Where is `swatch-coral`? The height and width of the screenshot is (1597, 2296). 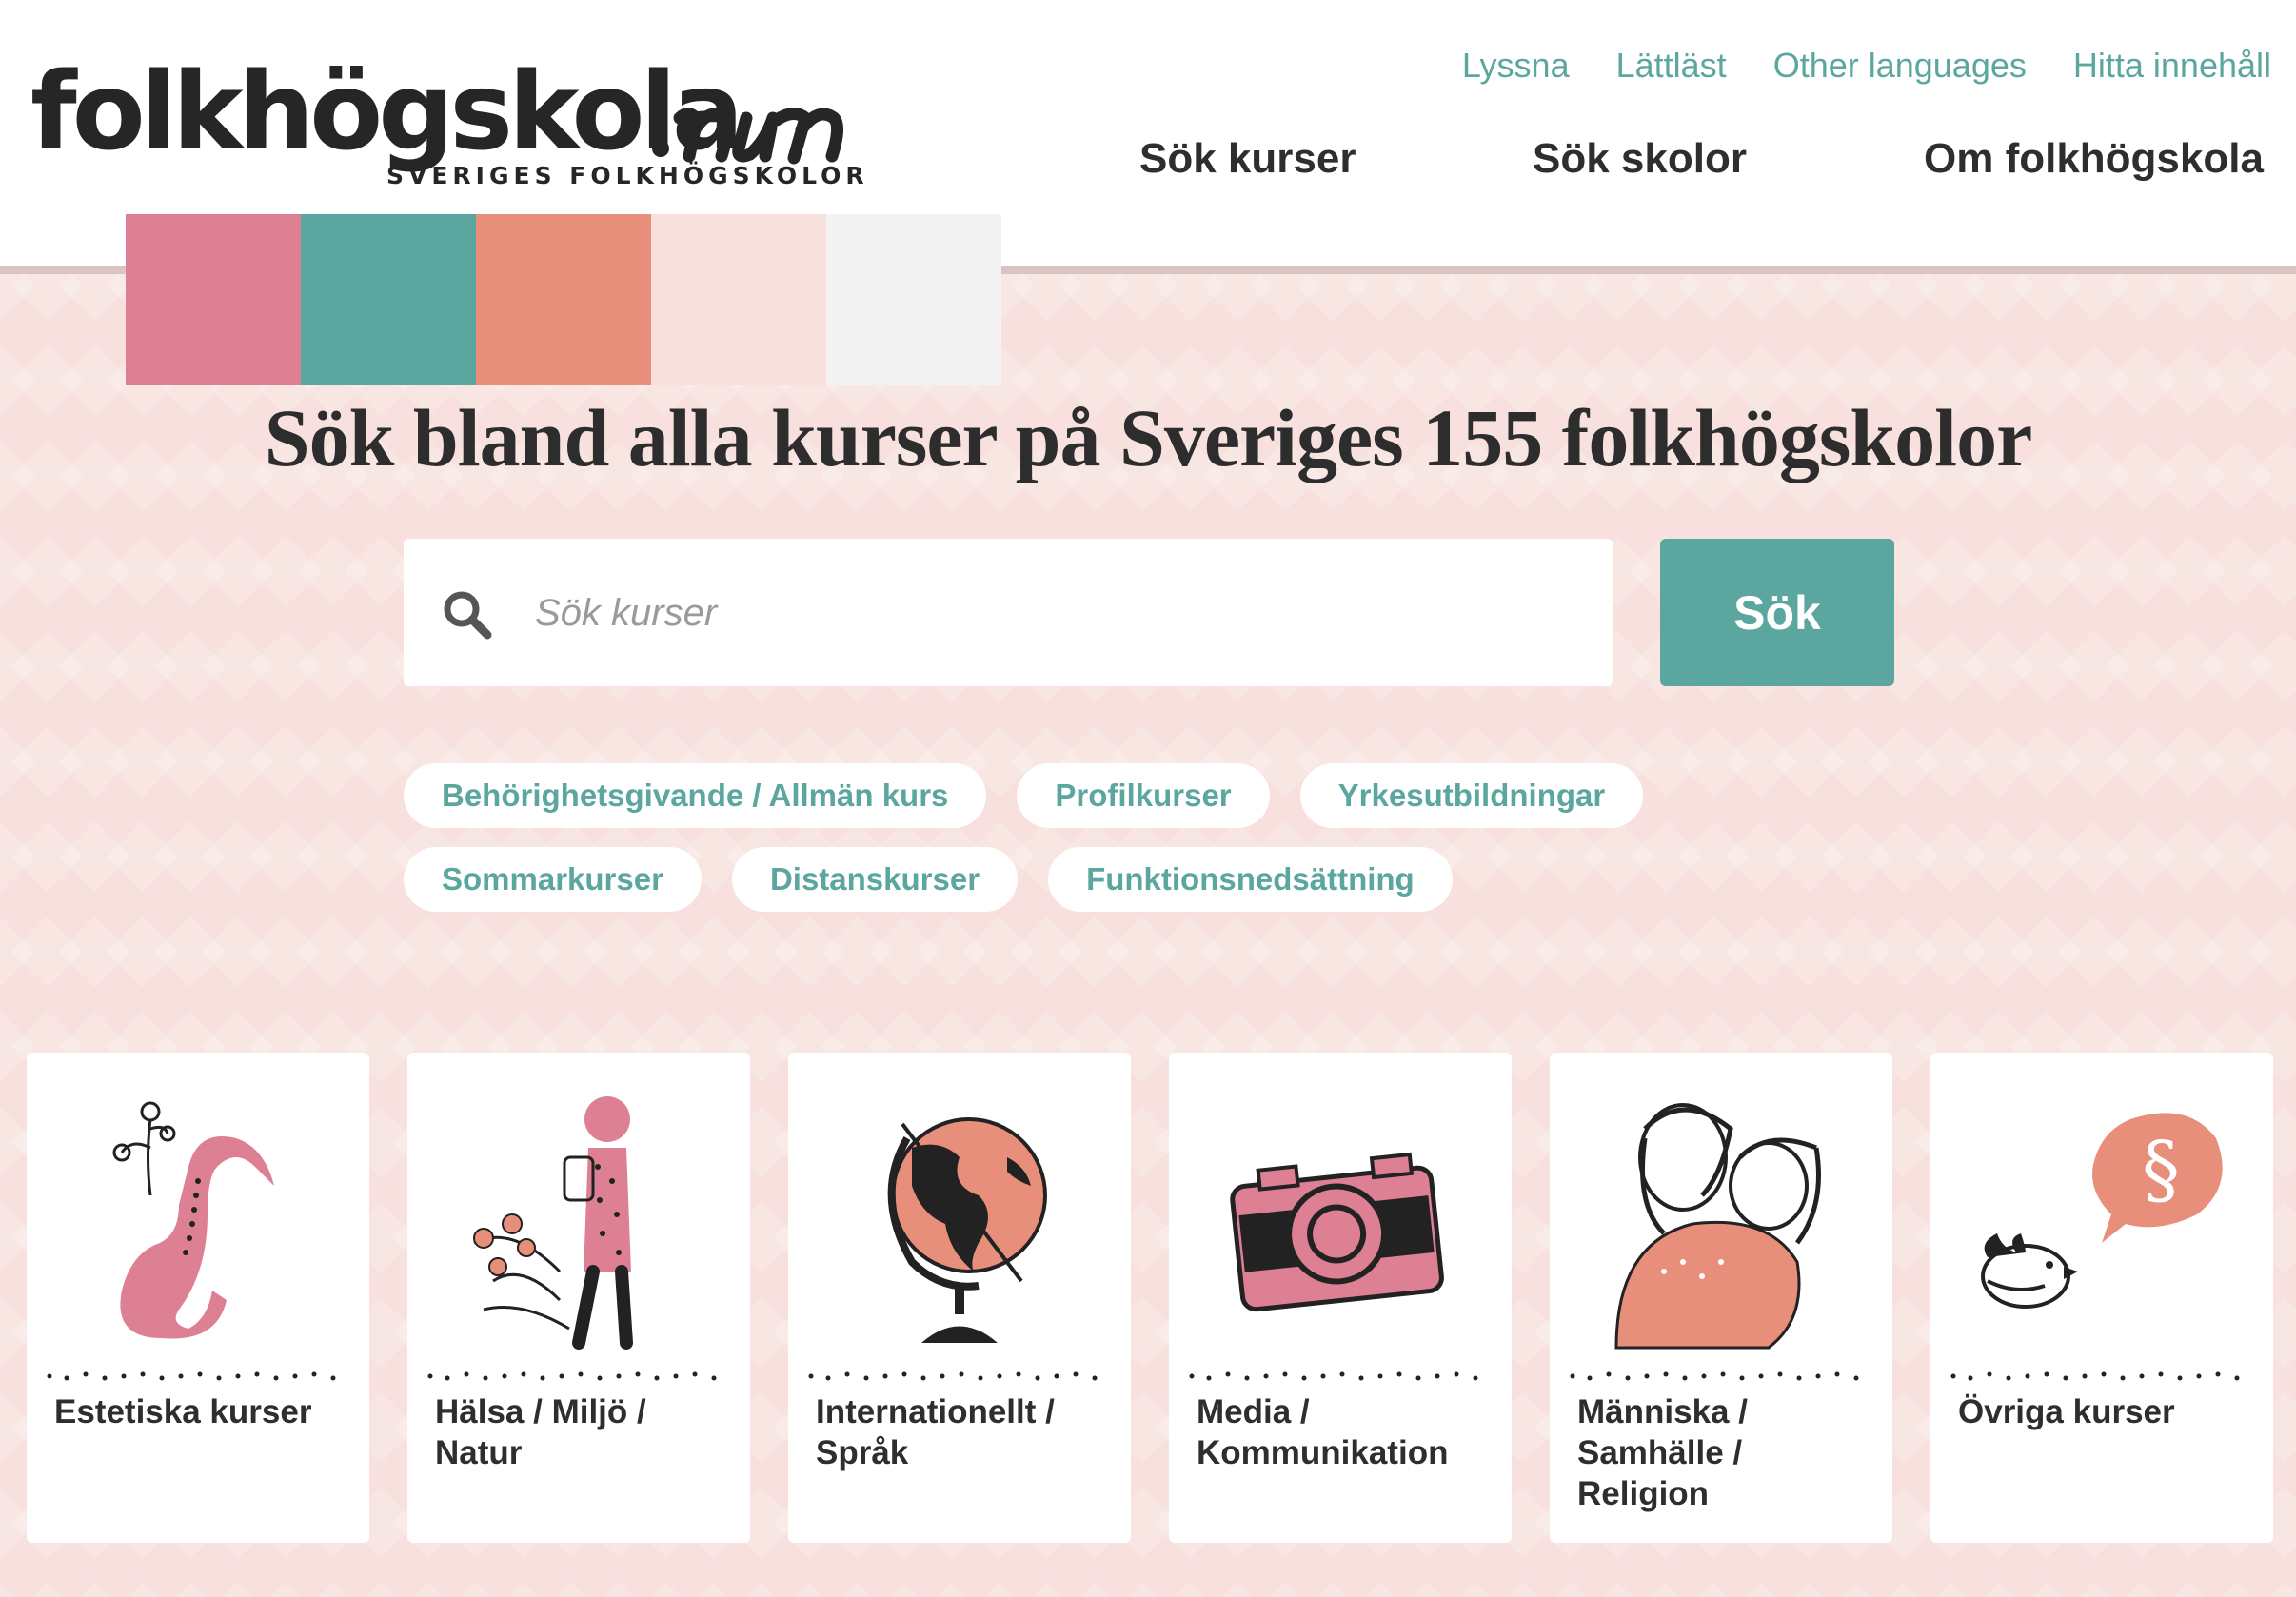 swatch-coral is located at coordinates (563, 299).